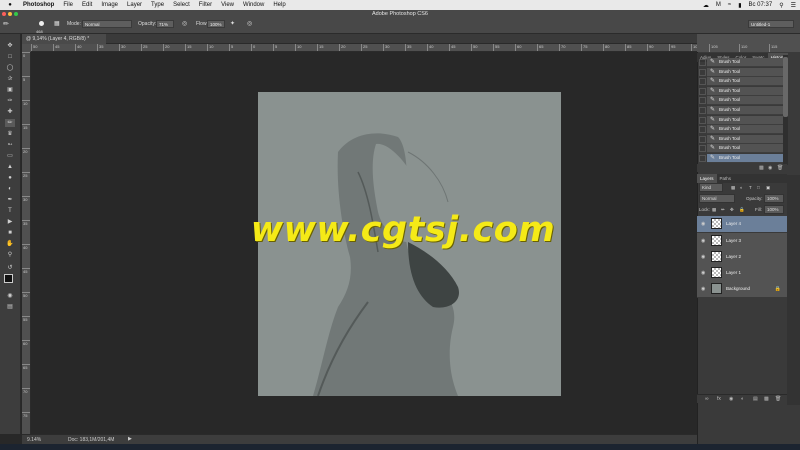 Image resolution: width=800 pixels, height=450 pixels. Describe the element at coordinates (10, 46) in the screenshot. I see `move-tool-icon: ✥` at that location.